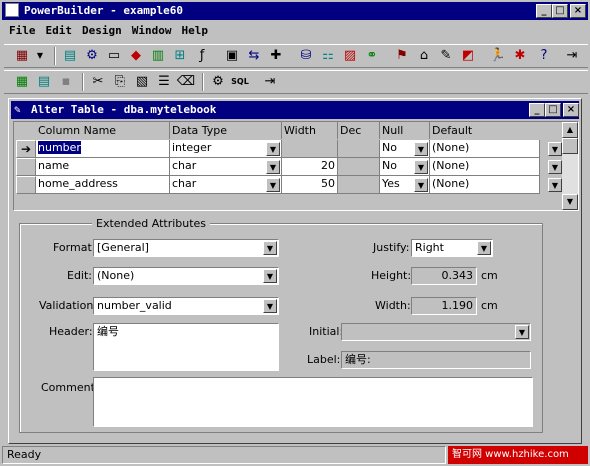 This screenshot has width=590, height=466. Describe the element at coordinates (270, 276) in the screenshot. I see `edit-dropdown-icon: ▼` at that location.